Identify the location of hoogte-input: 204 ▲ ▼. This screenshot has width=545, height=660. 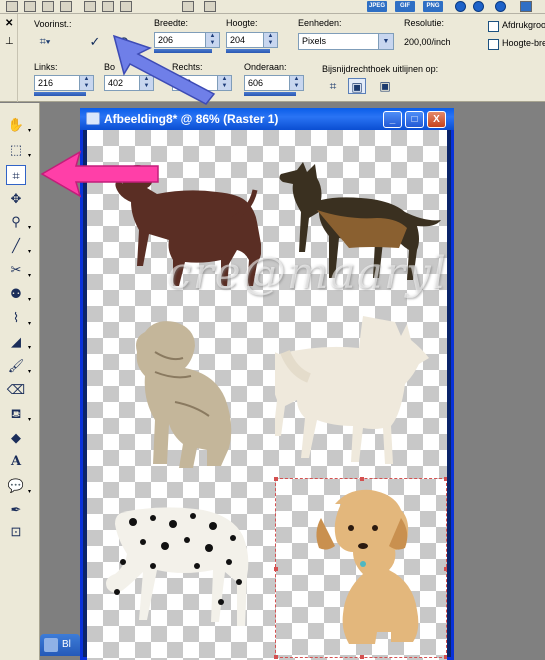
(252, 40).